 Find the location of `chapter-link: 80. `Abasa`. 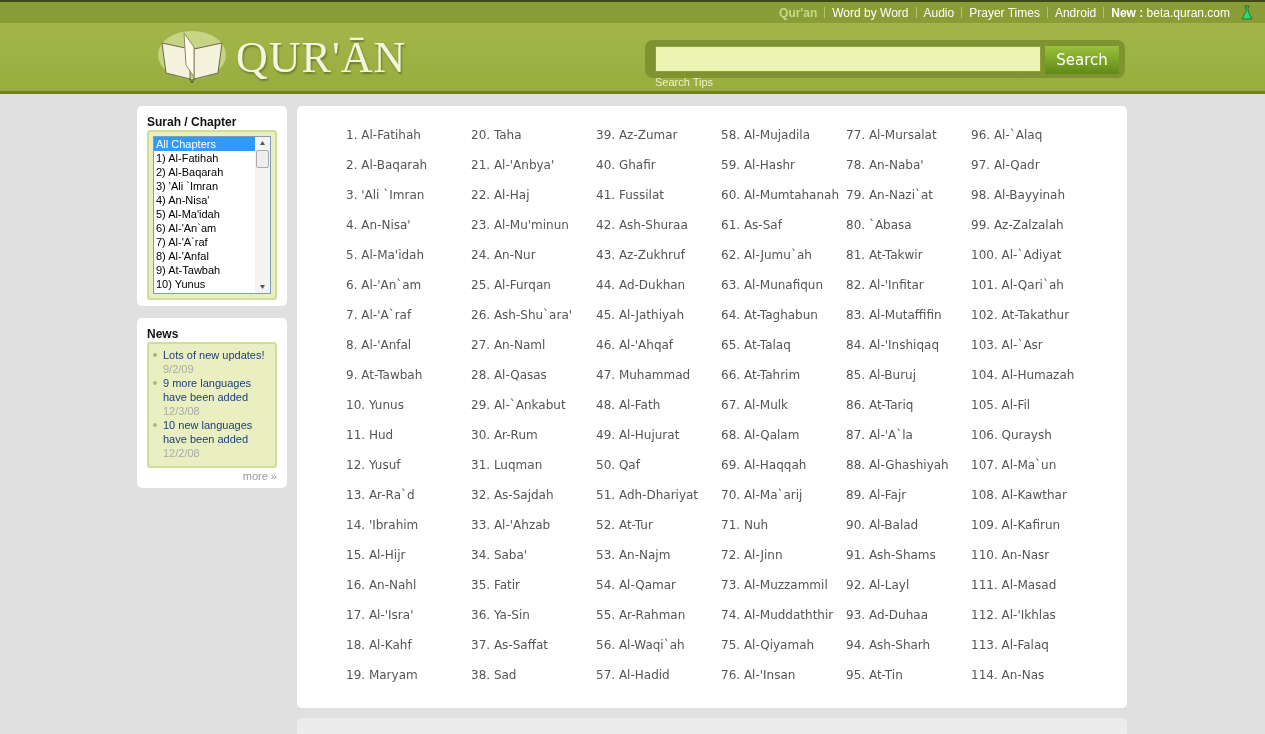

chapter-link: 80. `Abasa is located at coordinates (879, 225).